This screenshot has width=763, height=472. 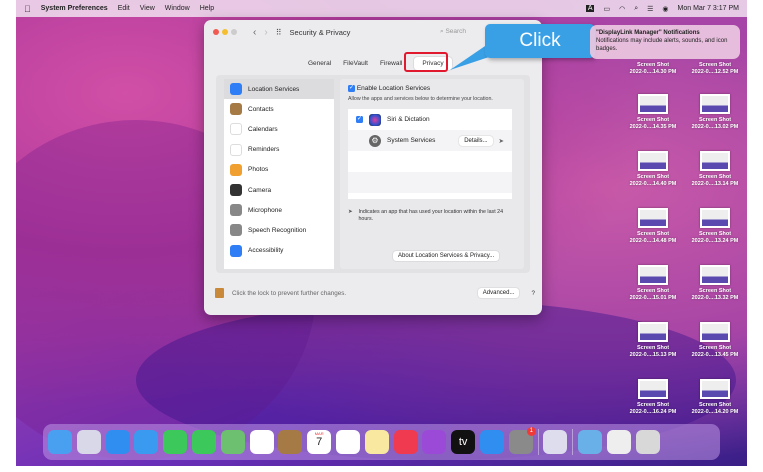 What do you see at coordinates (715, 112) in the screenshot?
I see `desktop-file: Screen Shot 2022-0....13.02 PM` at bounding box center [715, 112].